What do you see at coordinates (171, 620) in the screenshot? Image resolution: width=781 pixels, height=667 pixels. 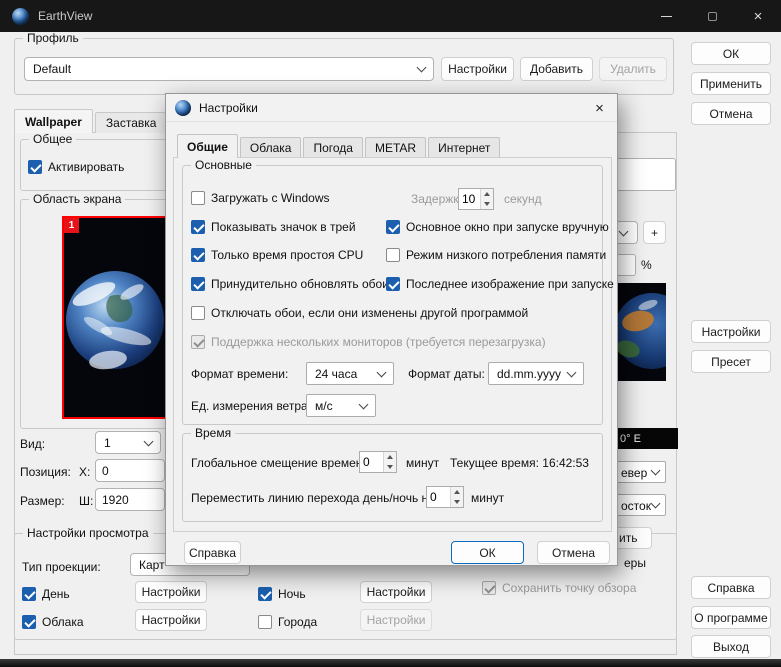 I see `clouds-settings-button: Настройки` at bounding box center [171, 620].